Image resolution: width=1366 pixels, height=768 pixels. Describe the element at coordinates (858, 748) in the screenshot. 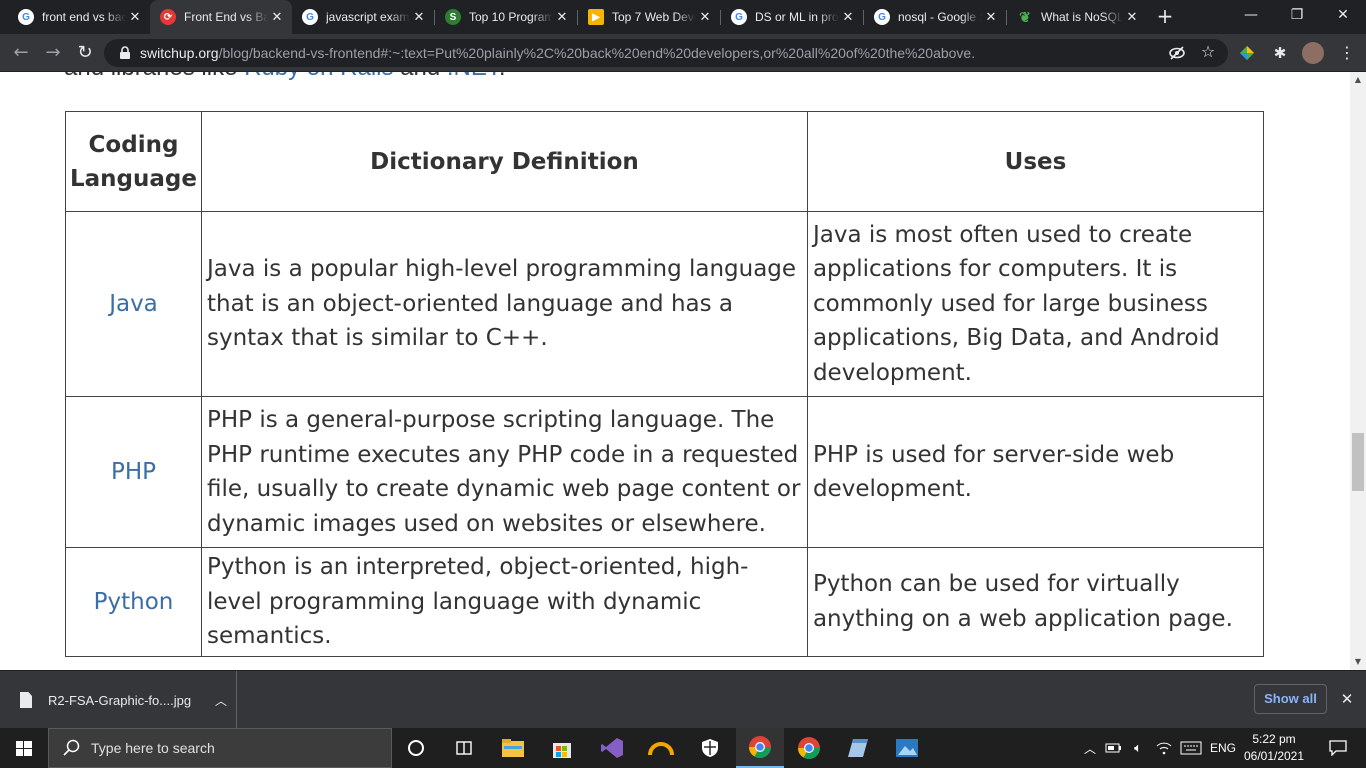

I see `notes-app-icon` at that location.